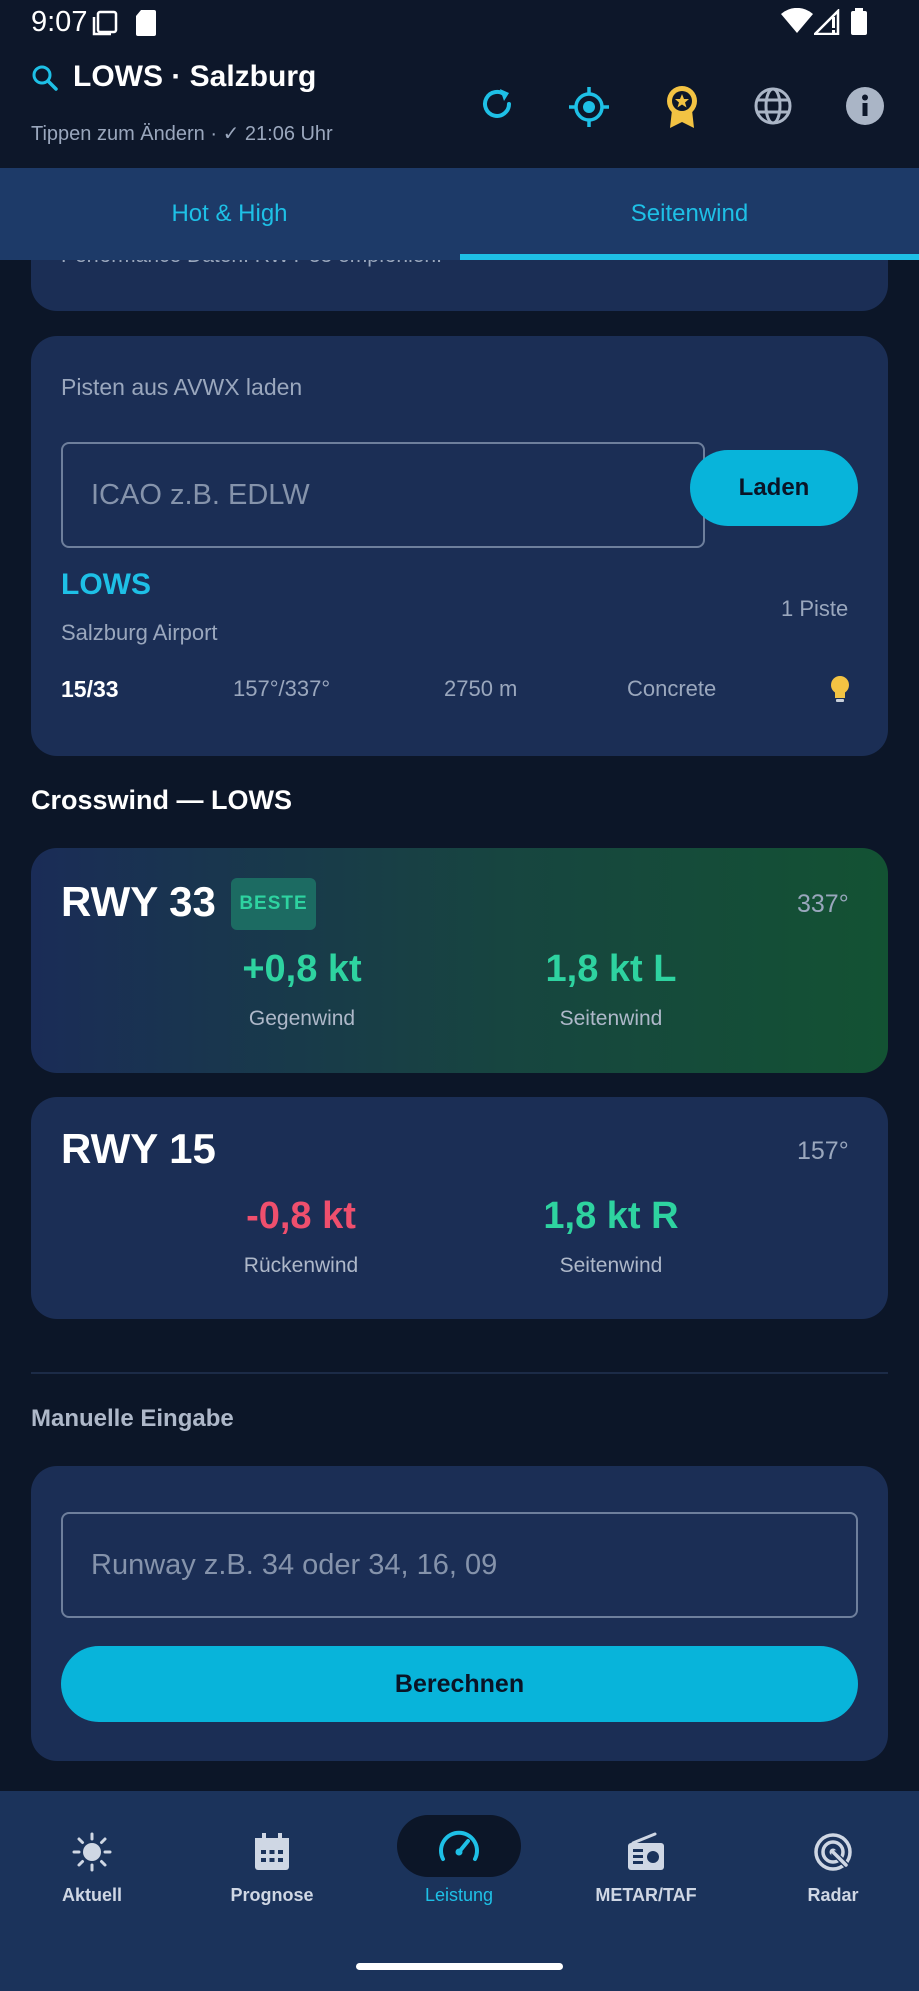  I want to click on nav-radar: Radar, so click(830, 1866).